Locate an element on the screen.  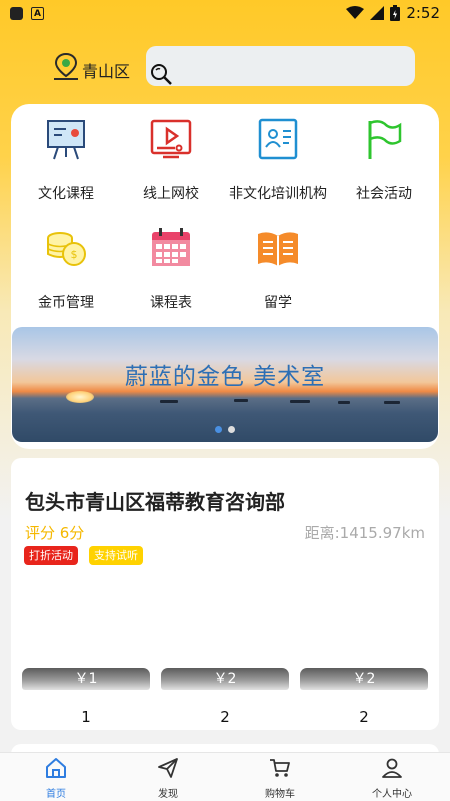
tab-home: 首页 is located at coordinates (56, 778).